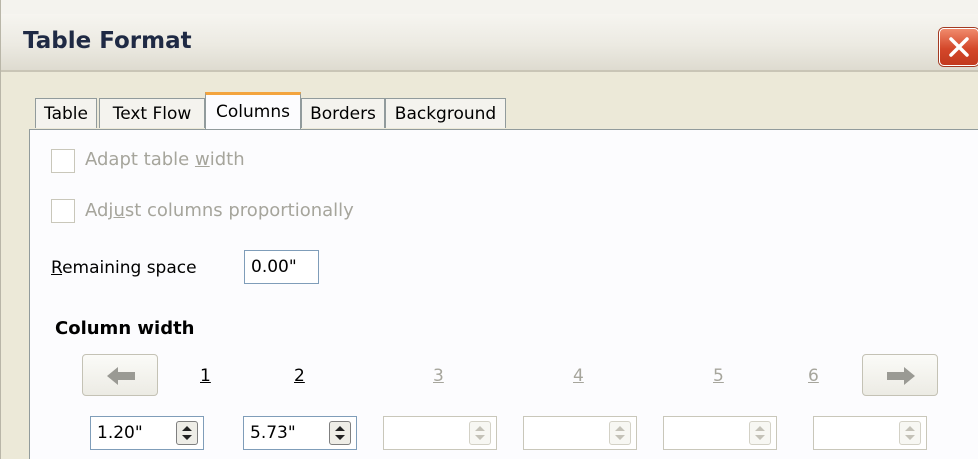 Image resolution: width=978 pixels, height=459 pixels. I want to click on adjust-proportionally-label-part1: Adj, so click(99, 210).